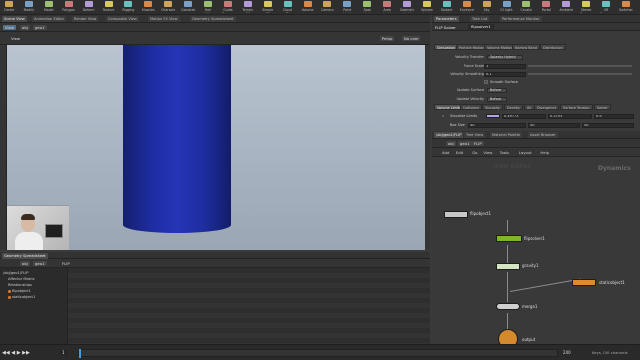 This screenshot has height=360, width=640. What do you see at coordinates (544, 152) in the screenshot?
I see `network-menu-help: Help` at bounding box center [544, 152].